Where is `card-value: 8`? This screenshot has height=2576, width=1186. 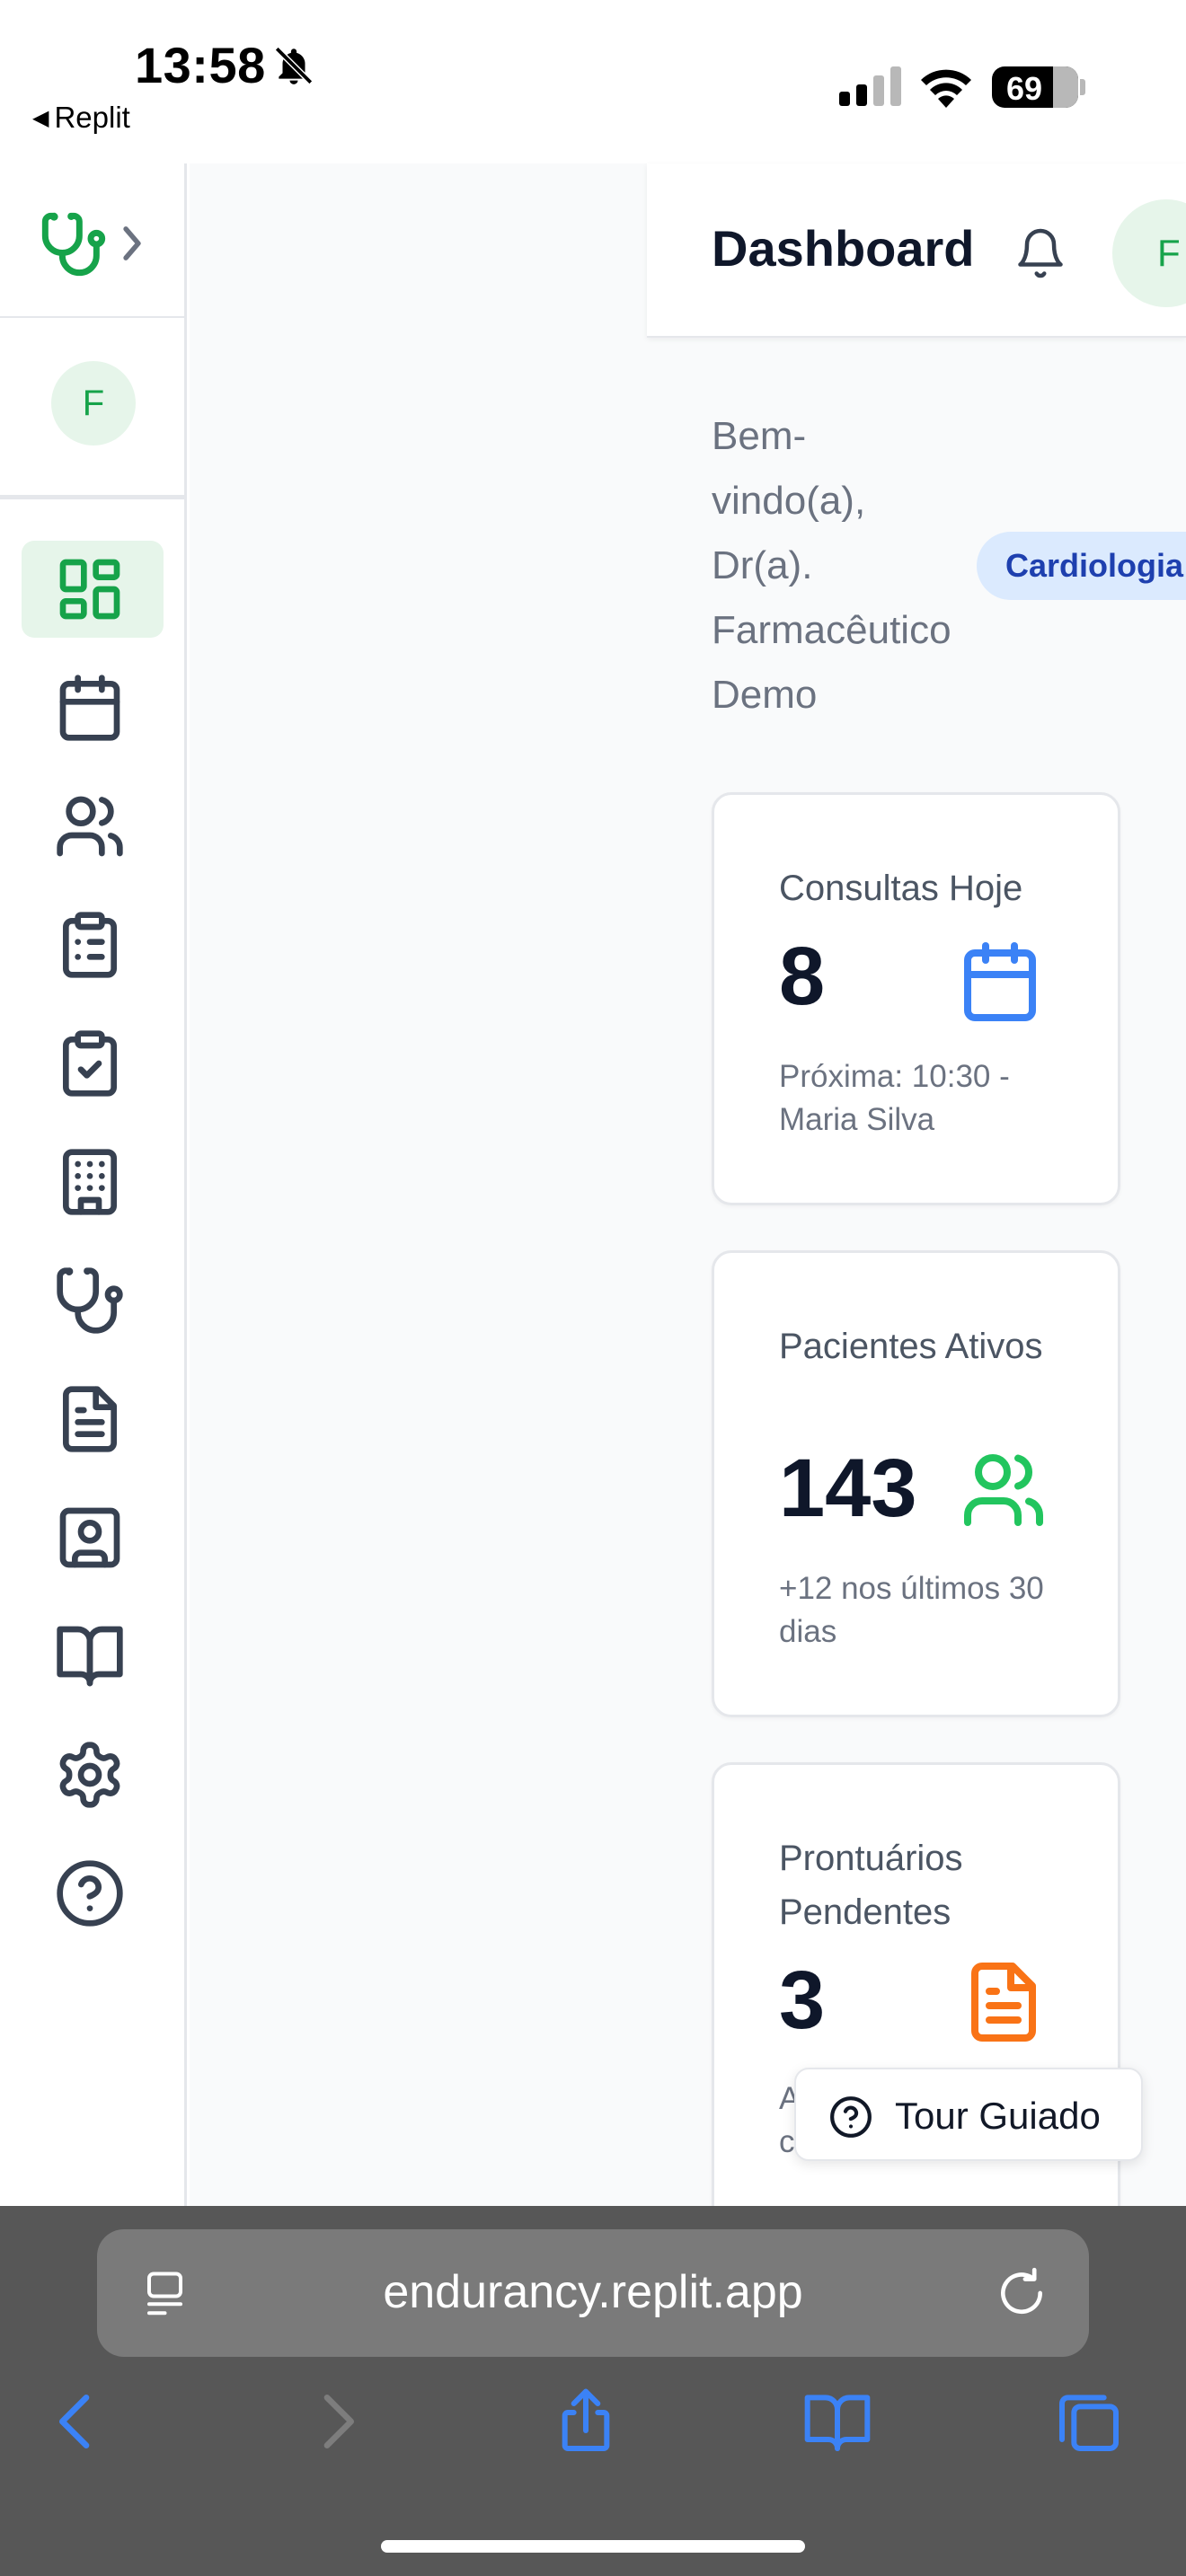 card-value: 8 is located at coordinates (802, 976).